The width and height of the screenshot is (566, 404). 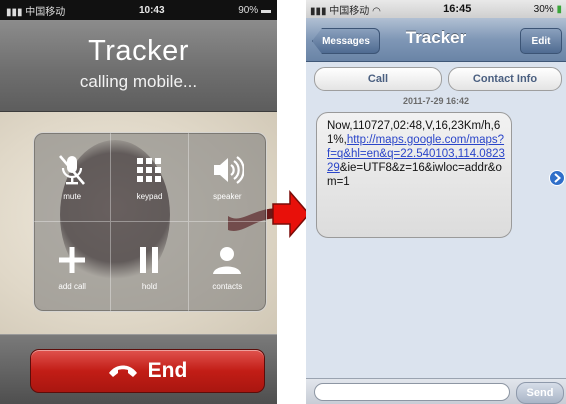 What do you see at coordinates (149, 170) in the screenshot?
I see `keypad-icon` at bounding box center [149, 170].